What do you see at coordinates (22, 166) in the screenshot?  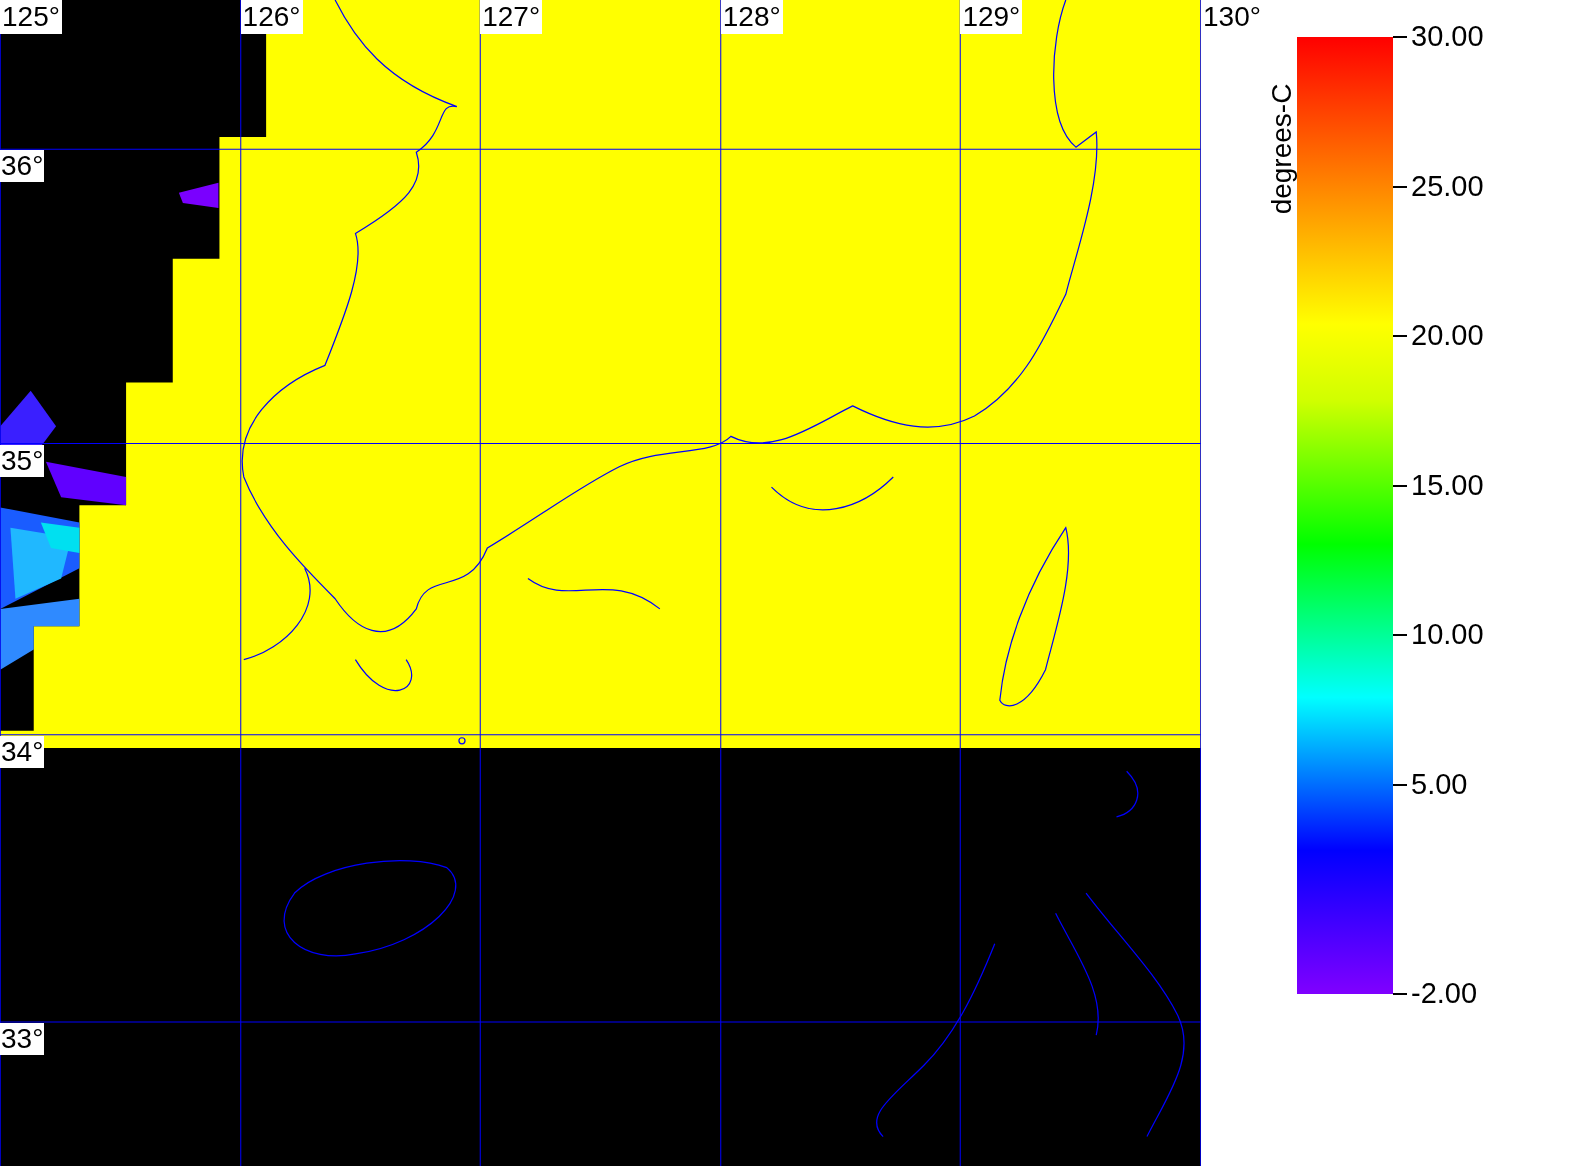 I see `latitude-label: 36°` at bounding box center [22, 166].